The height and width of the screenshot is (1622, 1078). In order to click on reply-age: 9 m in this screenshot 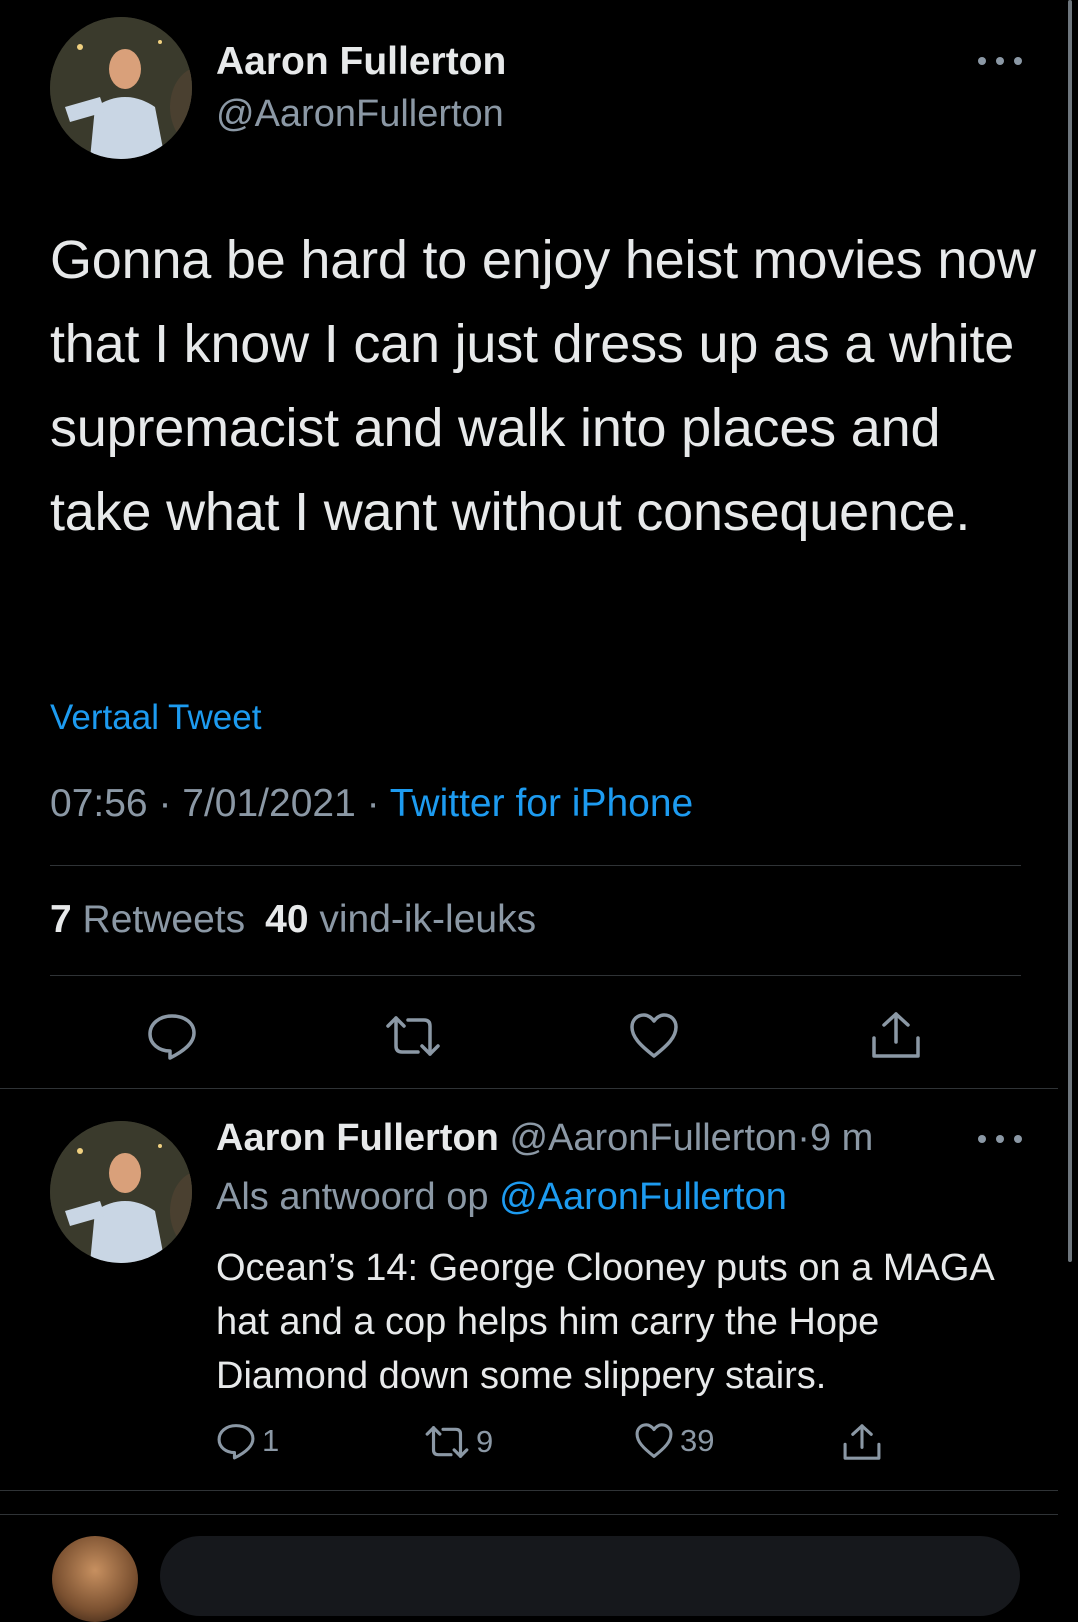, I will do `click(841, 1138)`.